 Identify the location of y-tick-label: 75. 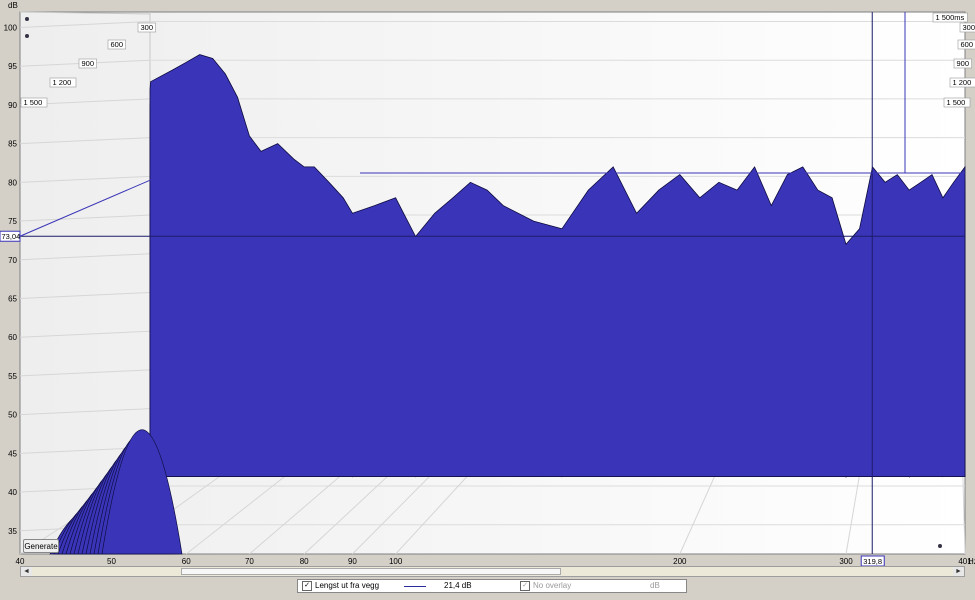
(12, 221).